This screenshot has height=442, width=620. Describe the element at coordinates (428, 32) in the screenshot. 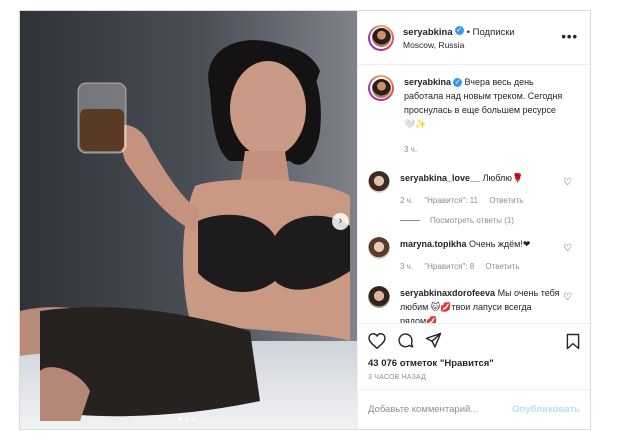

I see `author-username: seryabkina` at that location.